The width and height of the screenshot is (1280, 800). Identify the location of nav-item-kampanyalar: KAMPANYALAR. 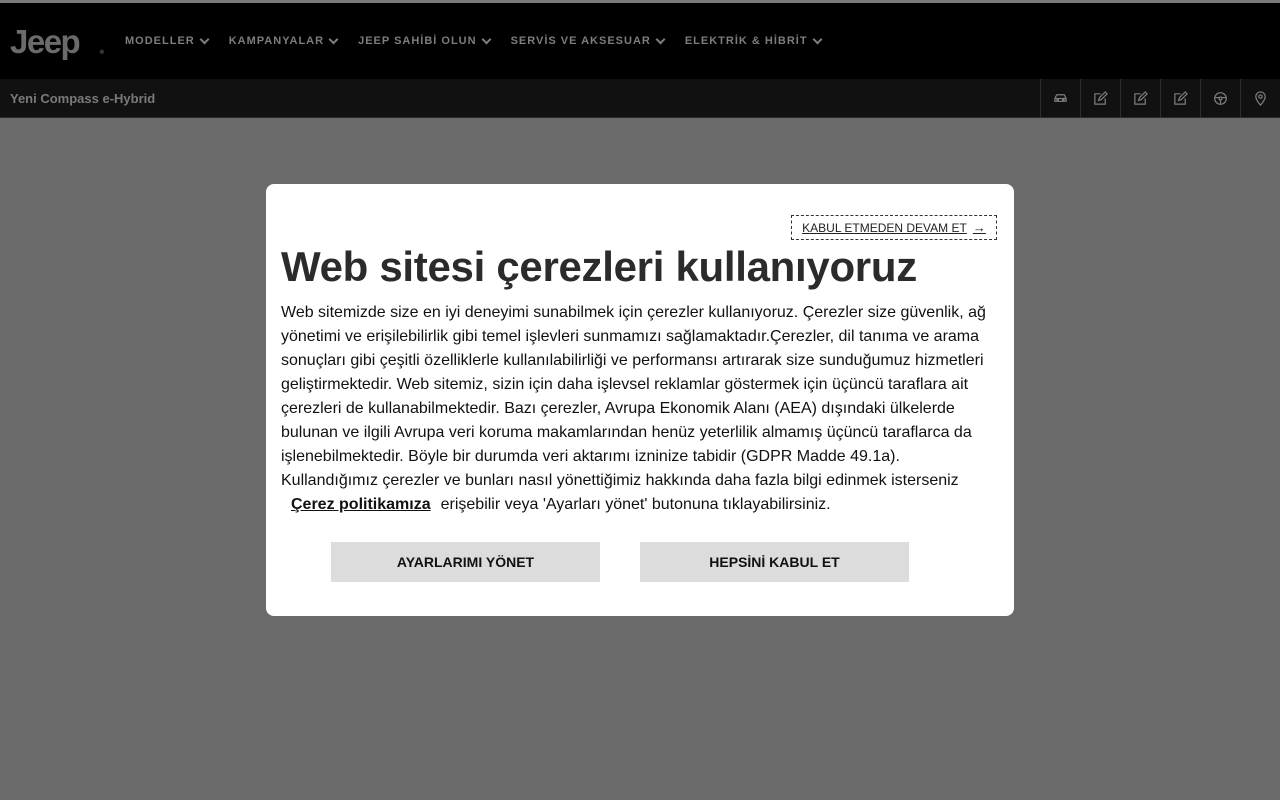
(283, 40).